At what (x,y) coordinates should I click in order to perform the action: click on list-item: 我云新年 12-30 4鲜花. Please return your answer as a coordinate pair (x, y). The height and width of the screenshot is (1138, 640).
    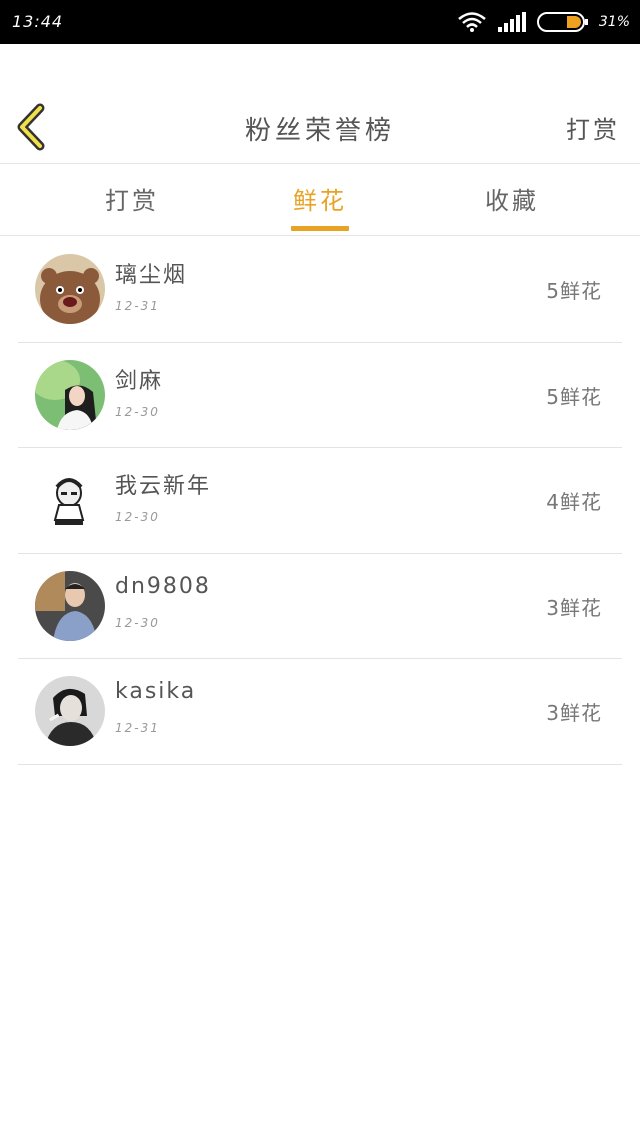
    Looking at the image, I should click on (320, 501).